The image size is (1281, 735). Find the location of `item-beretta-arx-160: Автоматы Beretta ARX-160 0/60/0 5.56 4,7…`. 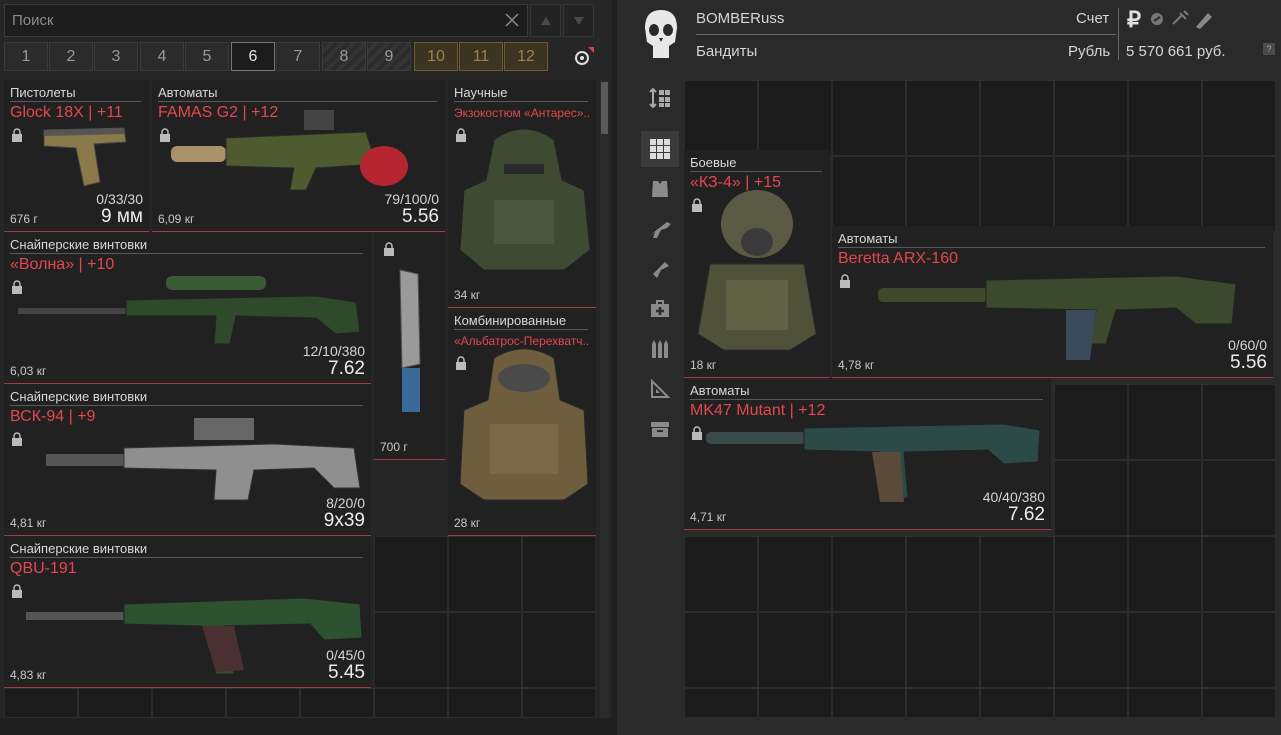

item-beretta-arx-160: Автоматы Beretta ARX-160 0/60/0 5.56 4,7… is located at coordinates (1052, 302).